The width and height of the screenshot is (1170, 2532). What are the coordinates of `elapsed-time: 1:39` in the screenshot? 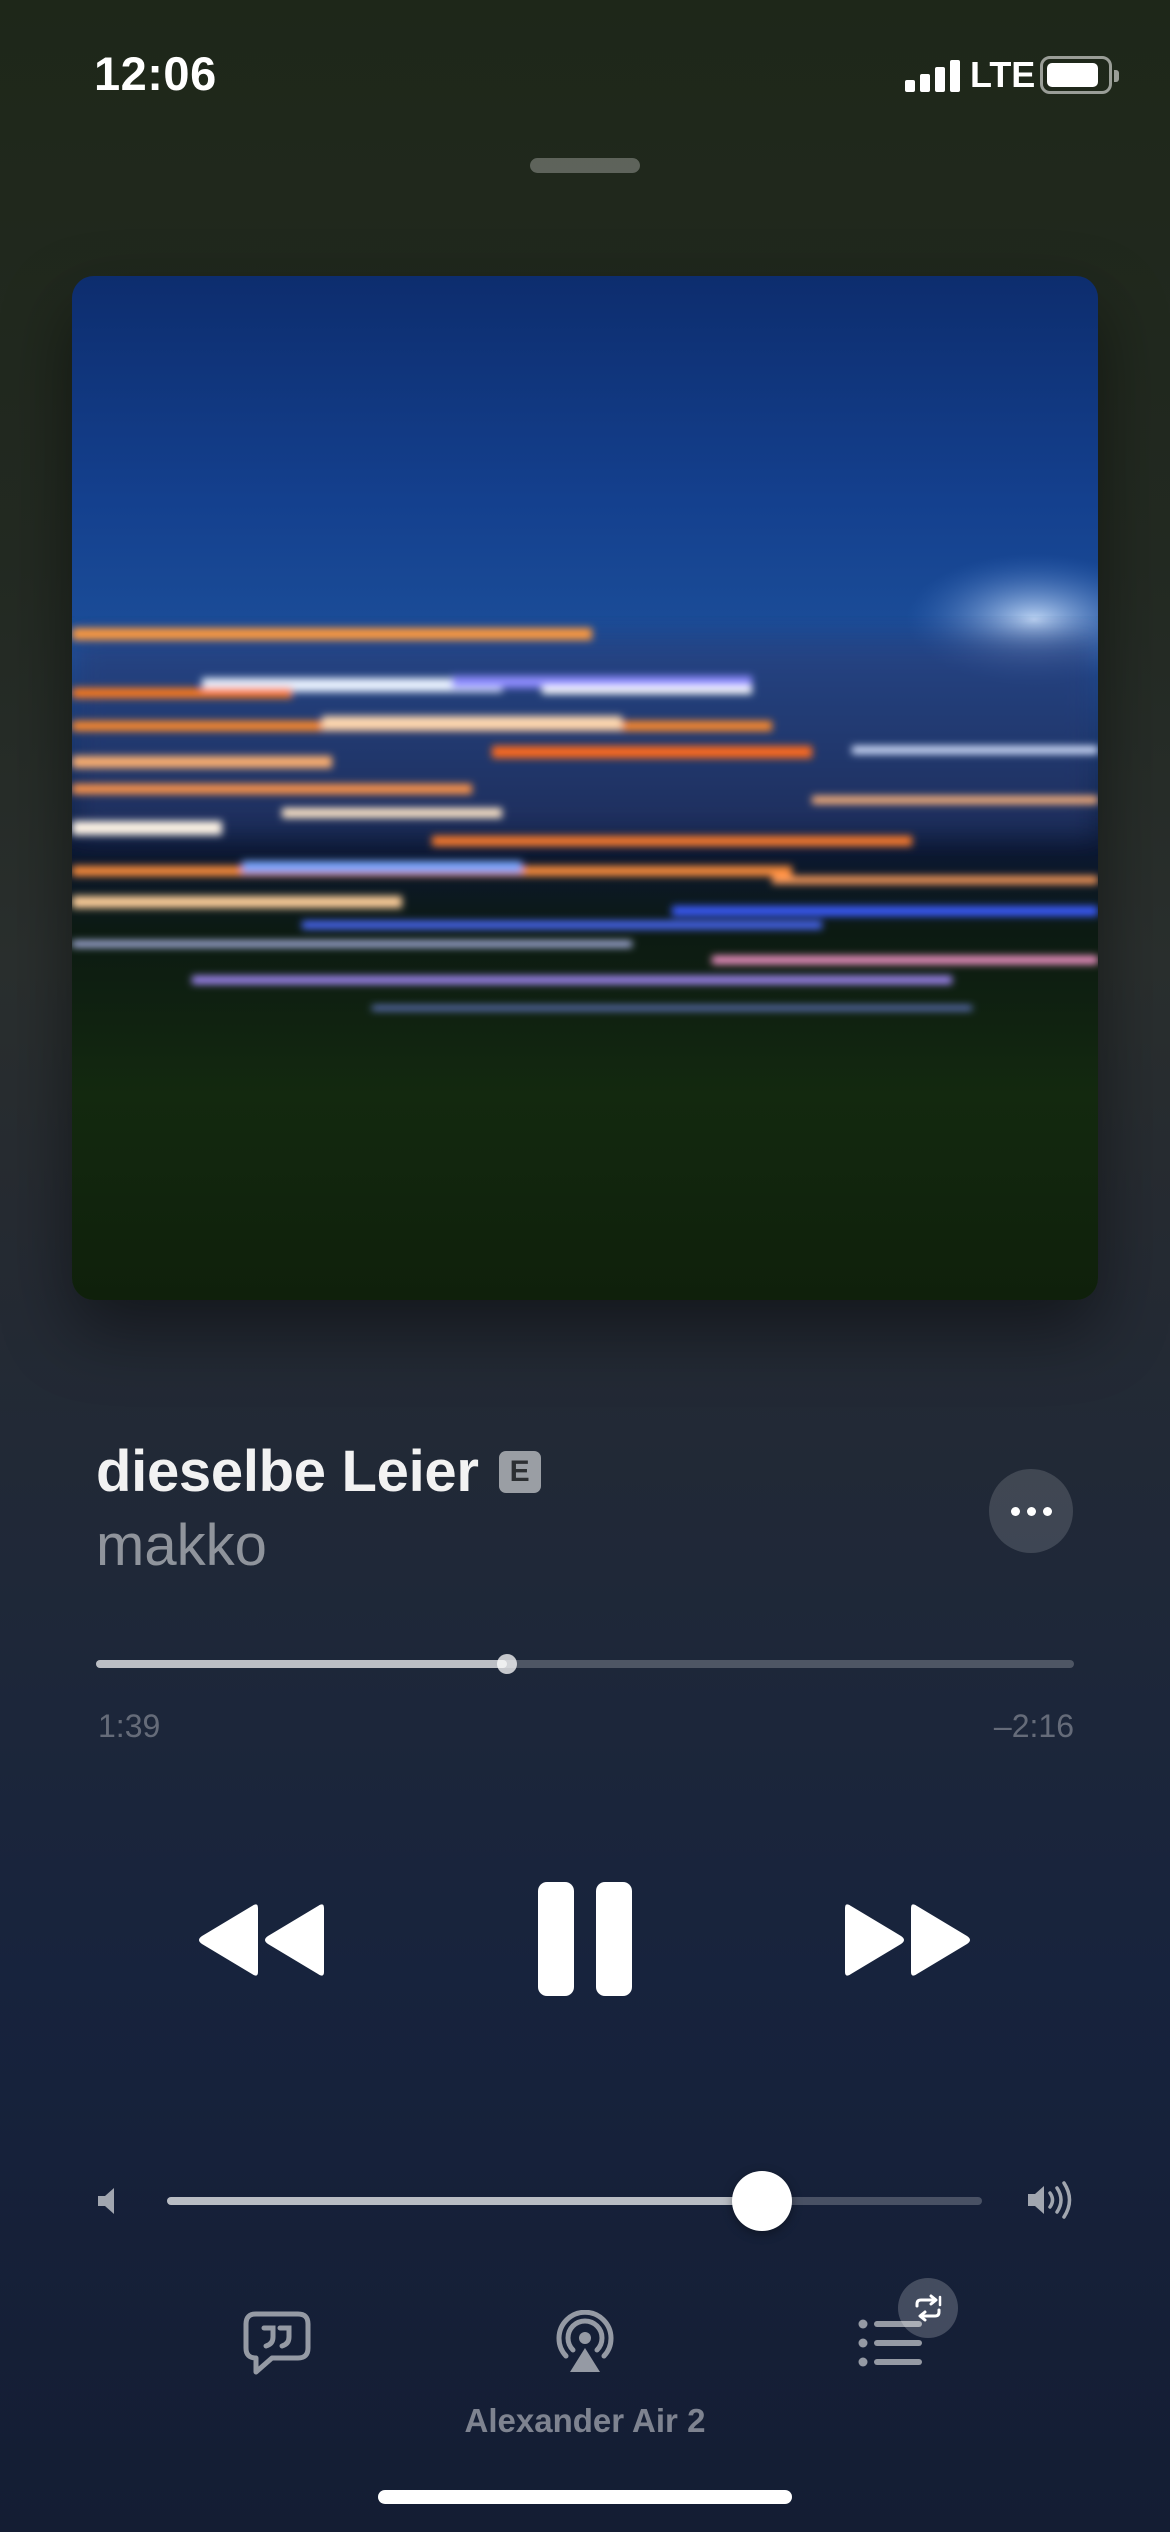 It's located at (129, 1726).